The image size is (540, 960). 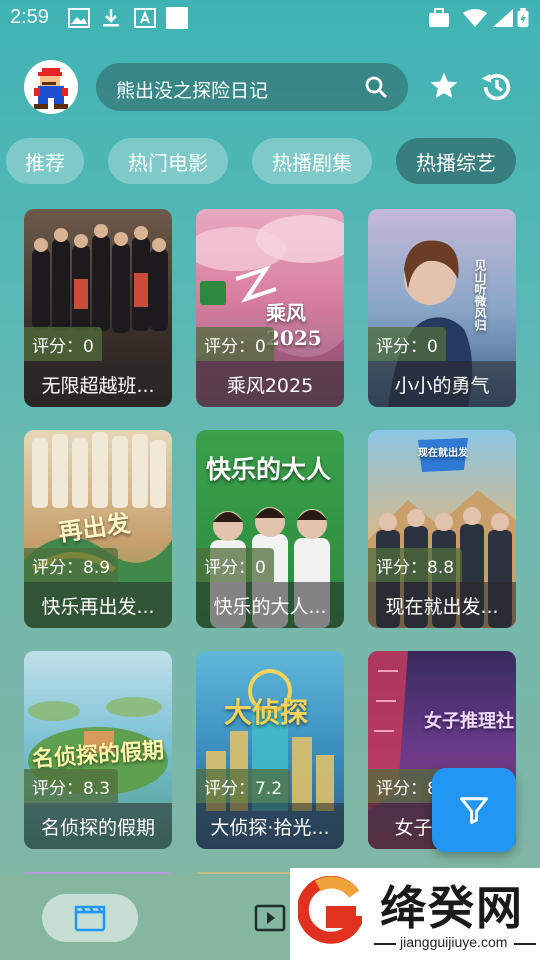 What do you see at coordinates (270, 18) in the screenshot?
I see `status-bar: 2:59` at bounding box center [270, 18].